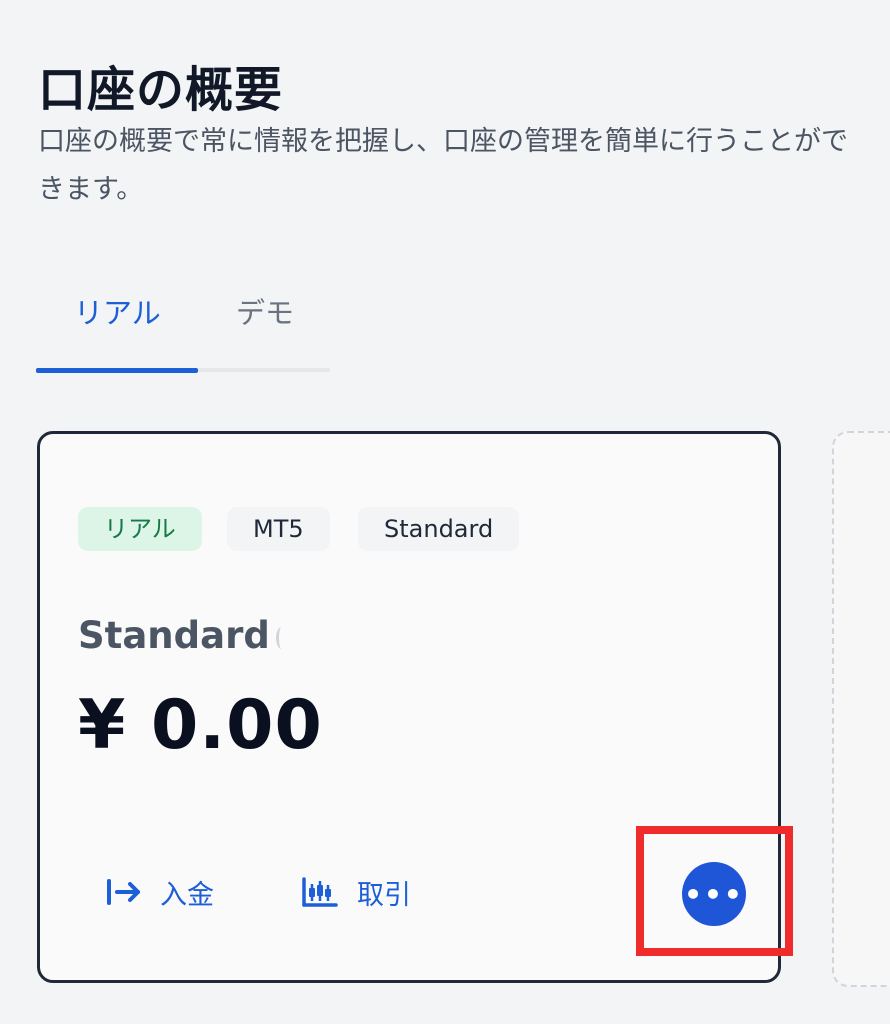 The image size is (890, 1024). I want to click on account-name: Standard, so click(182, 635).